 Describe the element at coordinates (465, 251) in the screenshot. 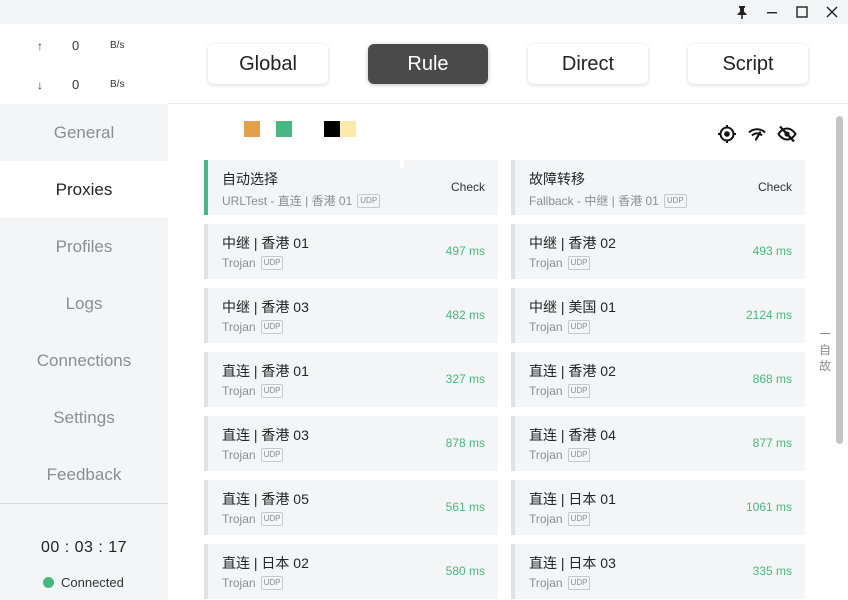

I see `latency-label: 497 ms` at that location.